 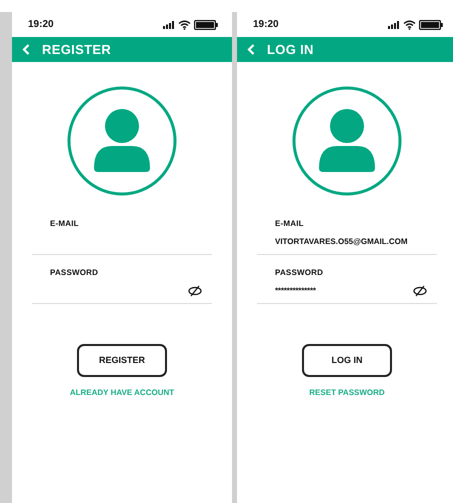 I want to click on submit-button: REGISTER, so click(x=122, y=360).